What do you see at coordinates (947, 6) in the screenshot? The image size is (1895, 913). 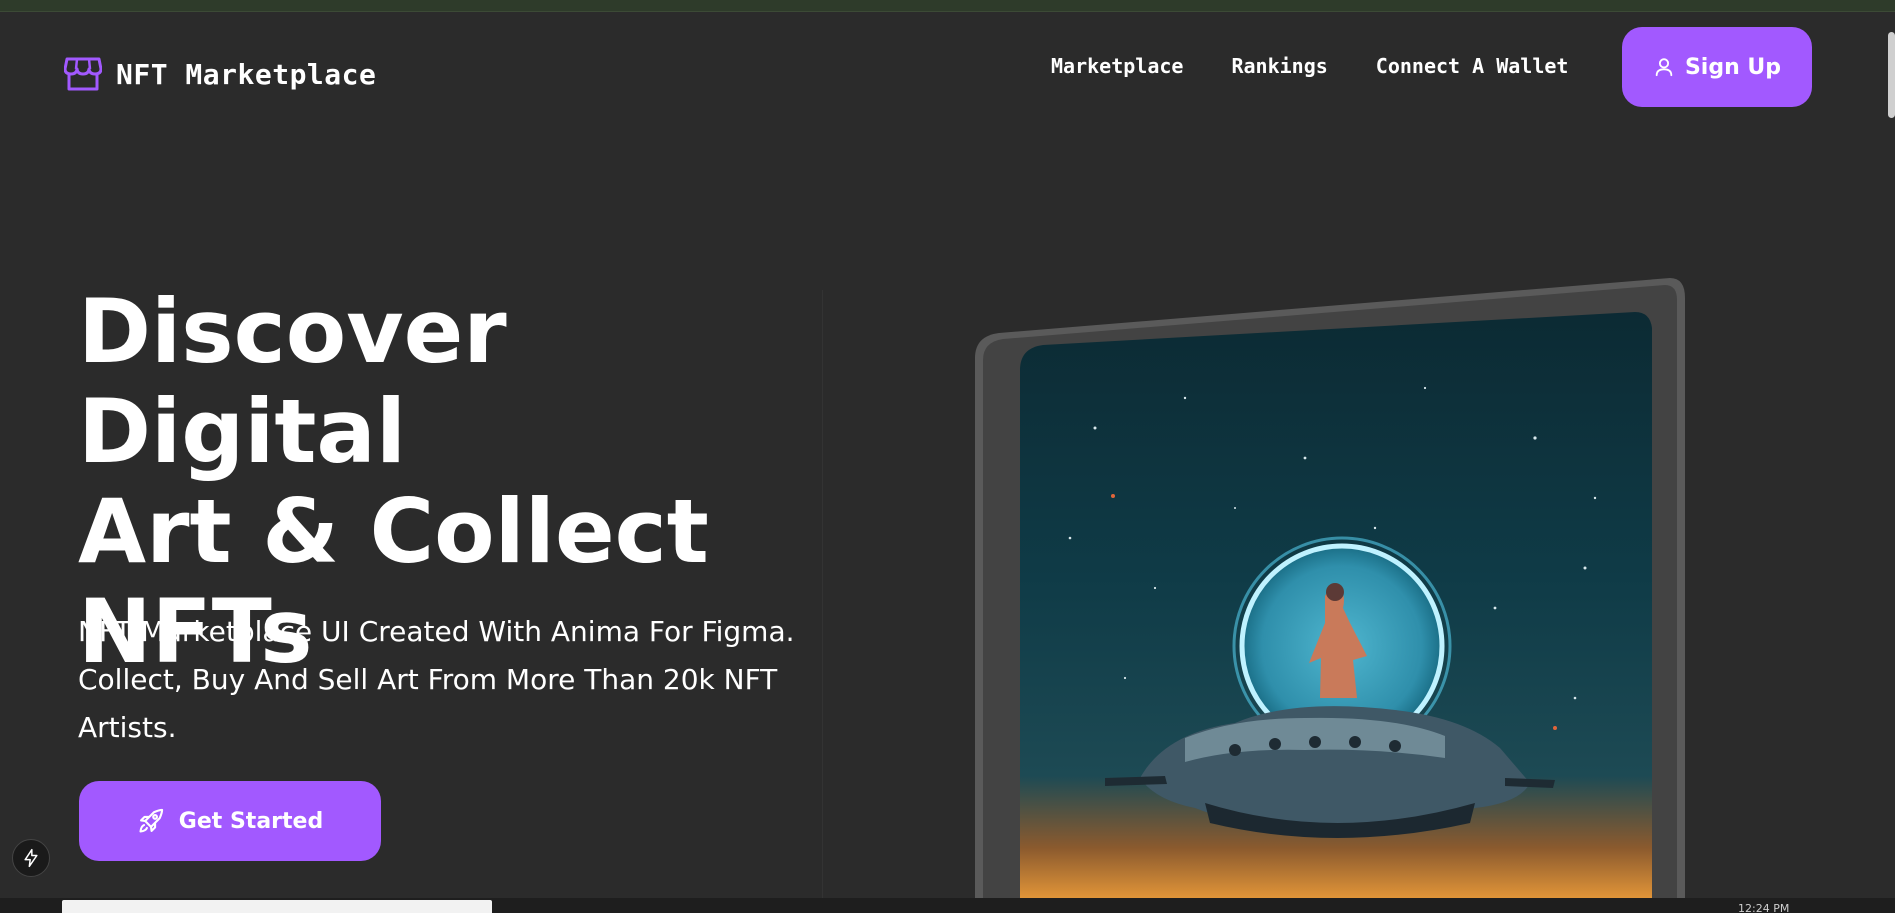 I see `browser-top-strip` at bounding box center [947, 6].